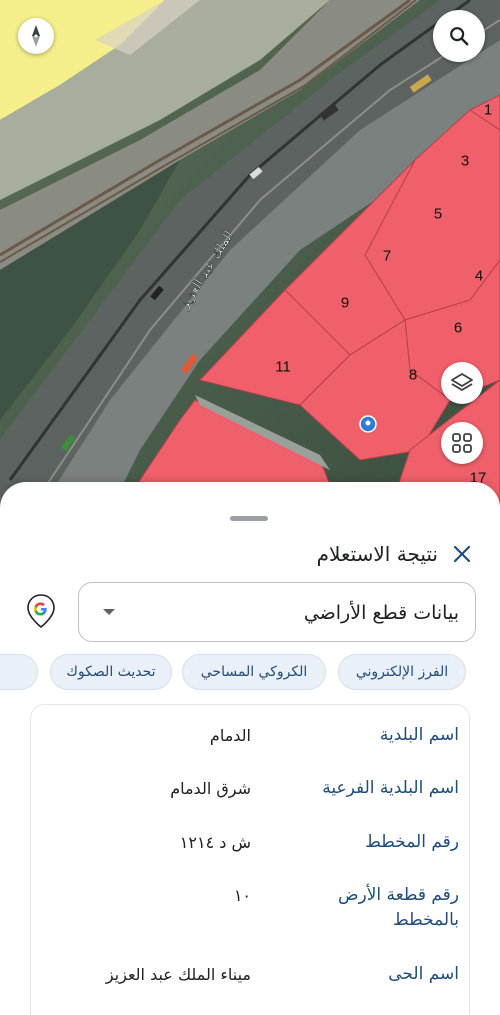 The height and width of the screenshot is (1015, 500). What do you see at coordinates (41, 611) in the screenshot?
I see `google-logo-icon` at bounding box center [41, 611].